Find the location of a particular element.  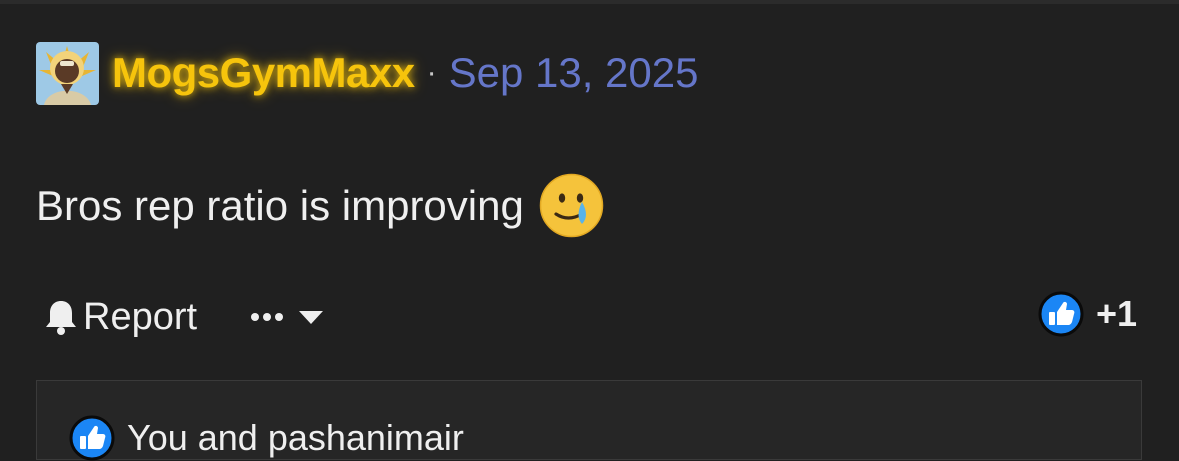

author-username: MogsGymMaxx is located at coordinates (263, 73).